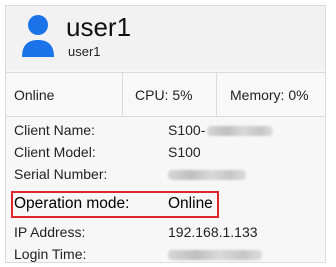 Image resolution: width=336 pixels, height=267 pixels. I want to click on user-display-name: user1, so click(99, 27).